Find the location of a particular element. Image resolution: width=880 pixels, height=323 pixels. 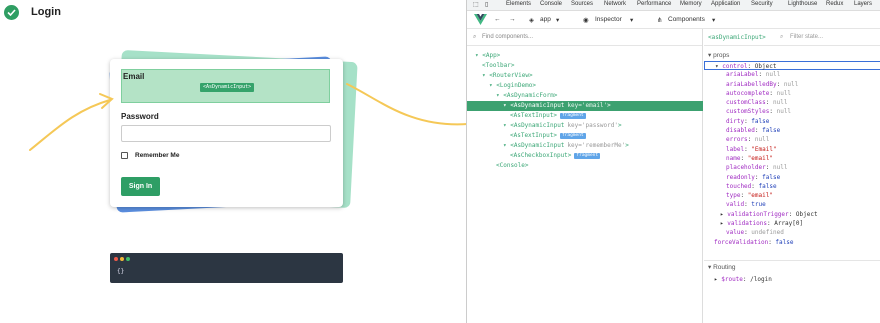

prop-row: type: "email" is located at coordinates (792, 195).